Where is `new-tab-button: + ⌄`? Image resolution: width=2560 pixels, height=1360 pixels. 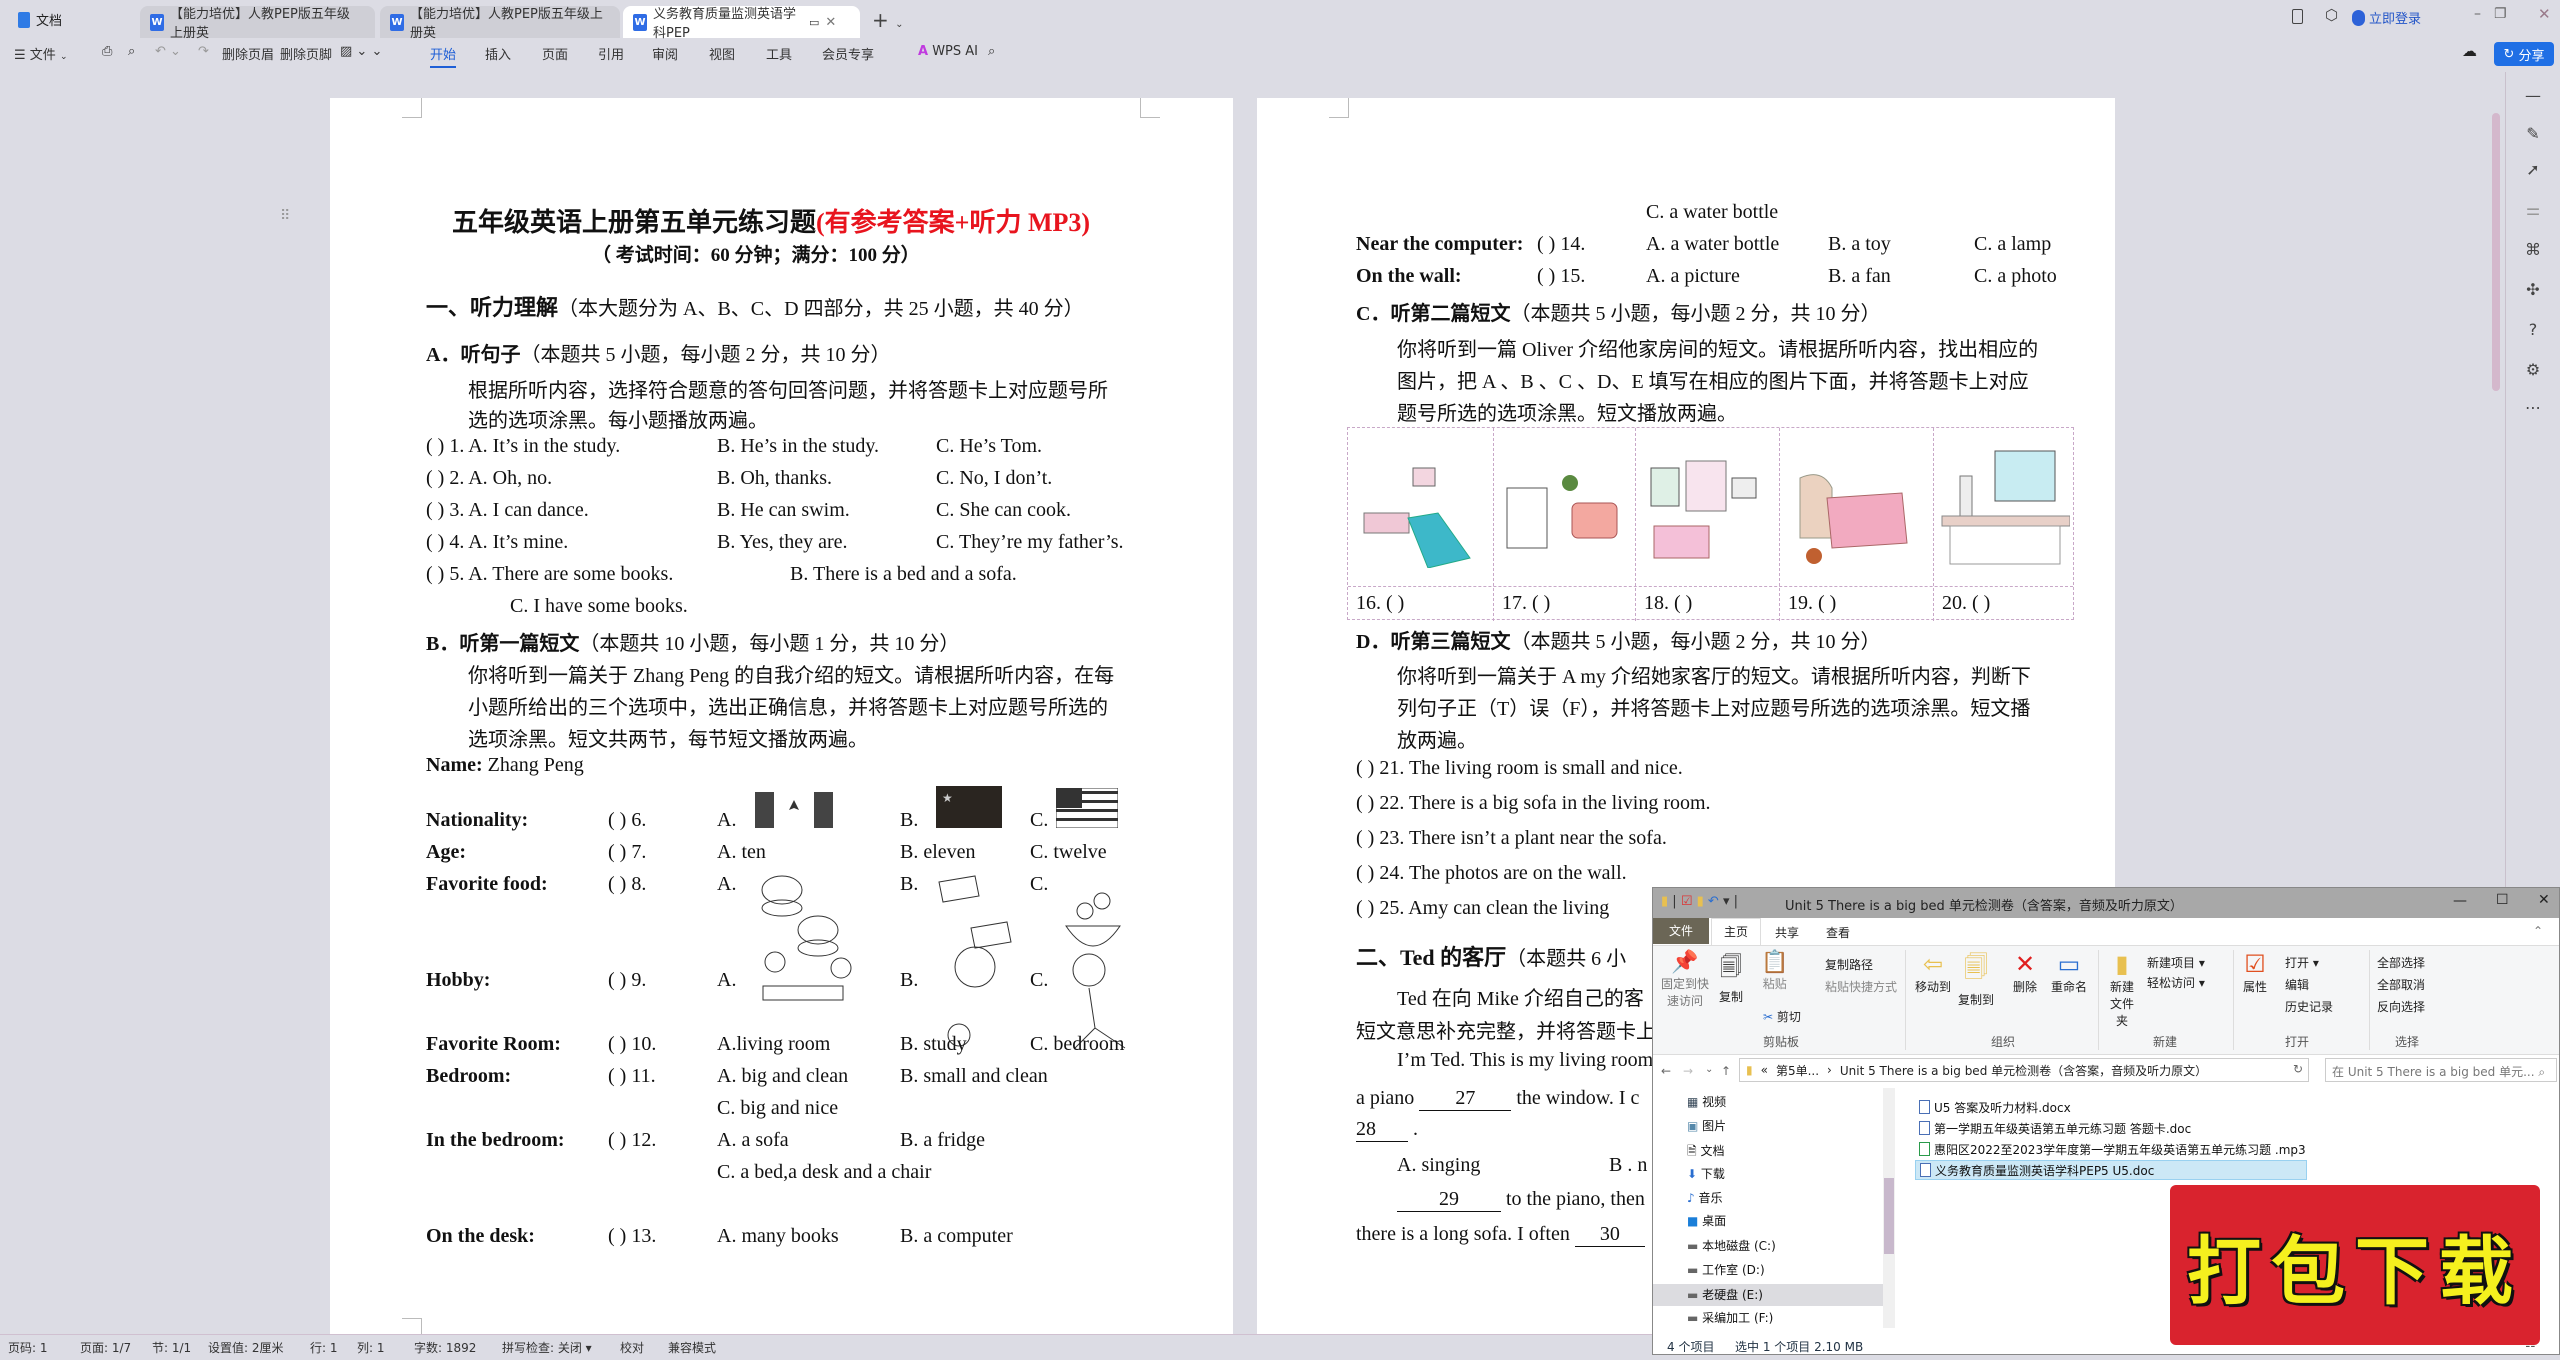
new-tab-button: + ⌄ is located at coordinates (888, 20).